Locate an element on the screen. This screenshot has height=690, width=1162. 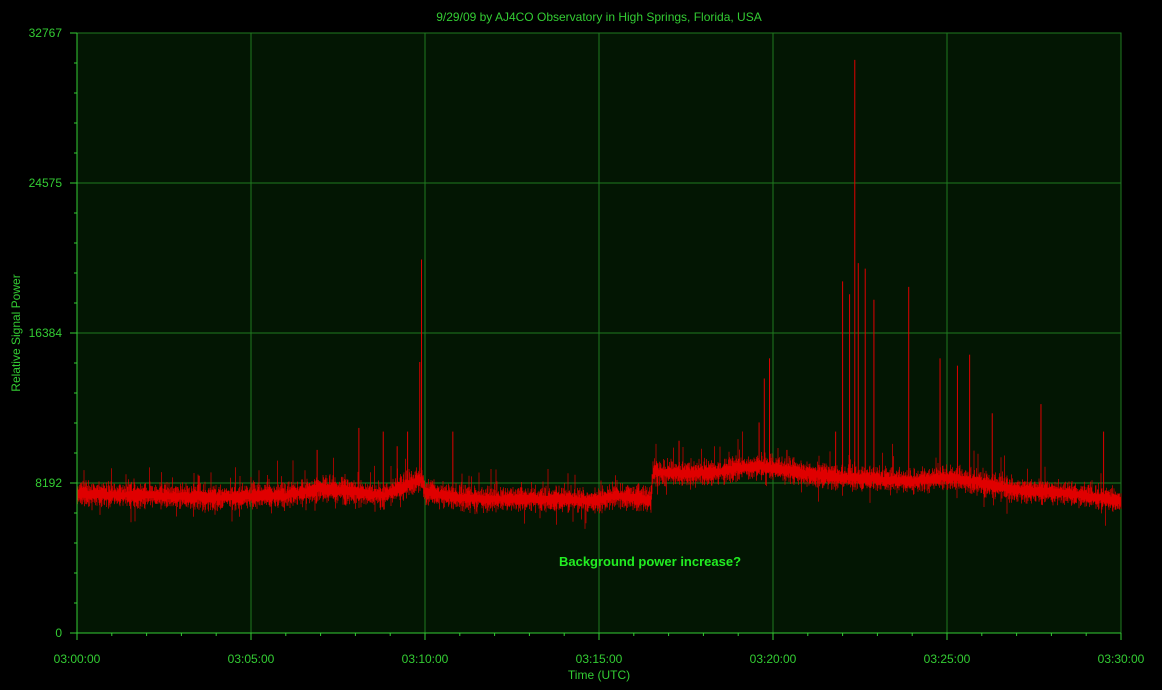
annotation-text: Background power increase? is located at coordinates (650, 561).